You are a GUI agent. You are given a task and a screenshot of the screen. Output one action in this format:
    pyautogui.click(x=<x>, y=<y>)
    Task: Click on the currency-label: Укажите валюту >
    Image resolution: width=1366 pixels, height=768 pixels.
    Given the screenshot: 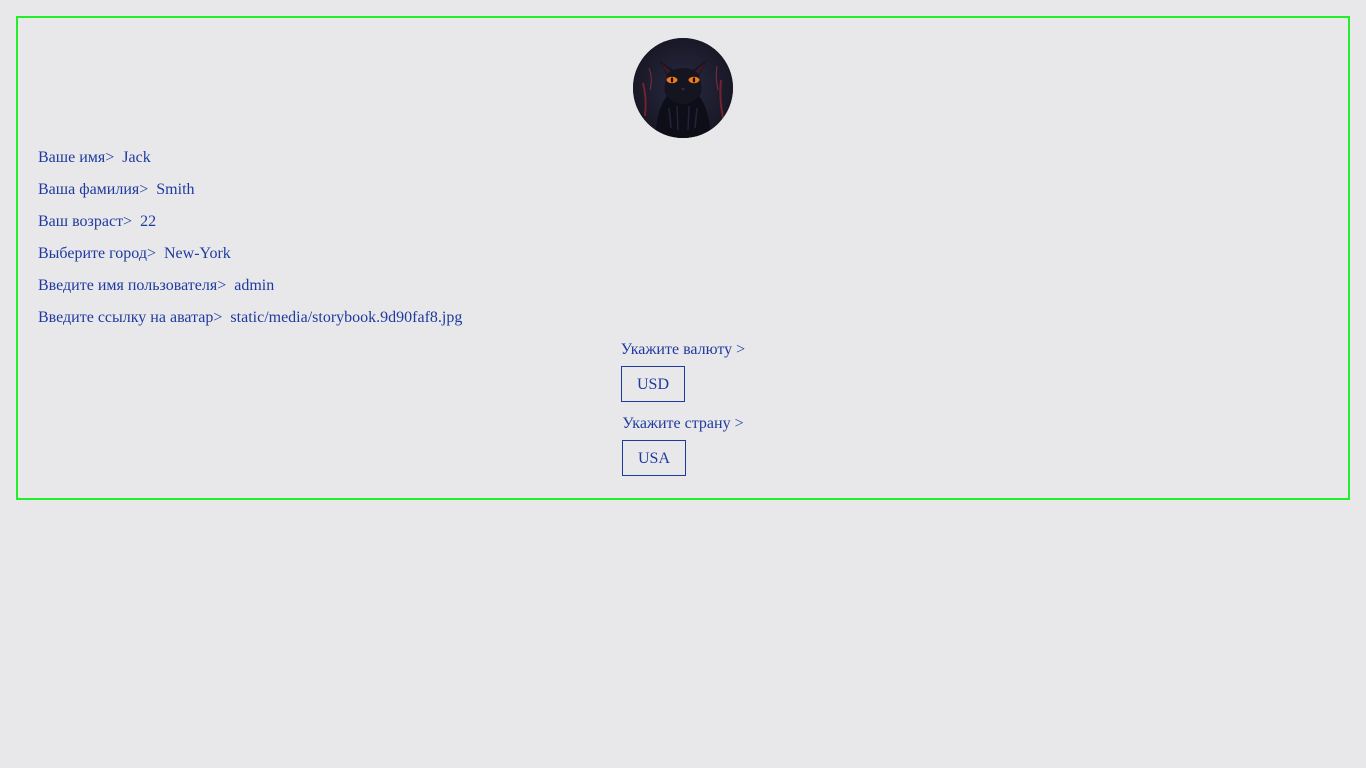 What is the action you would take?
    pyautogui.click(x=683, y=349)
    